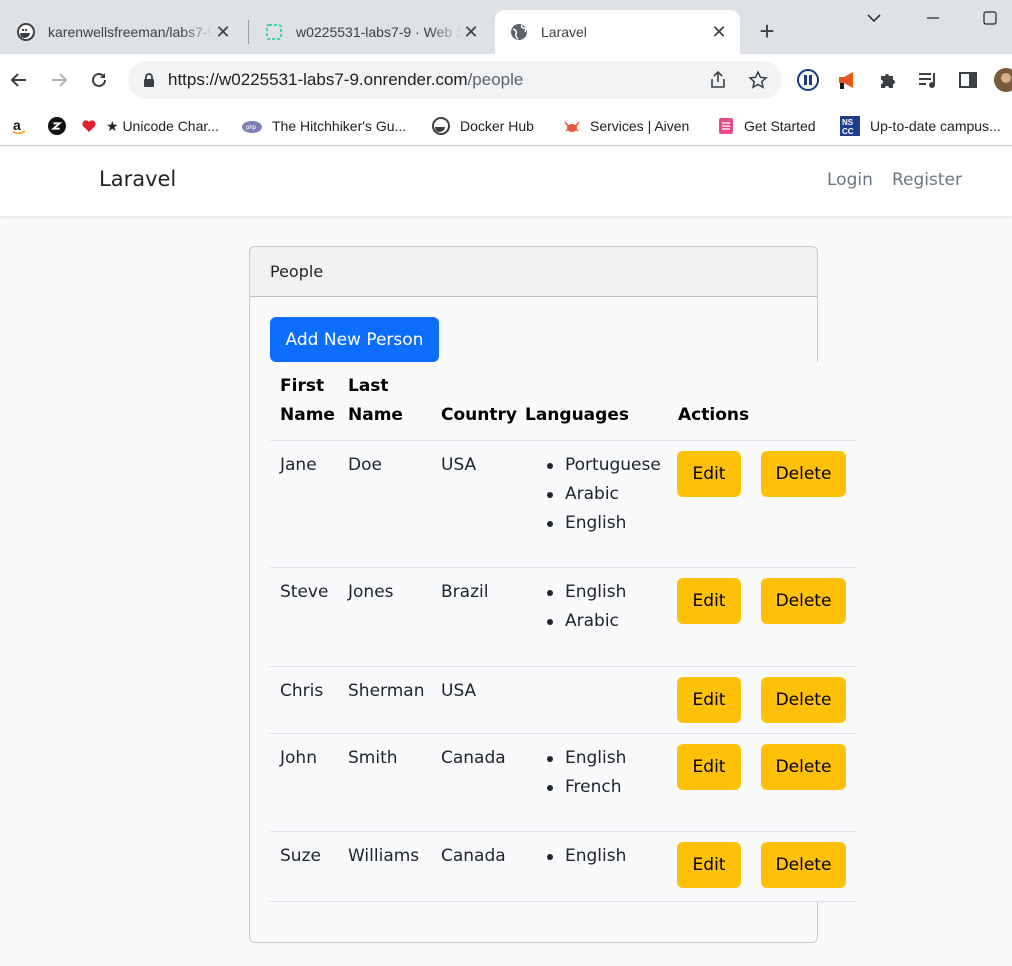  I want to click on header-languages: Languages, so click(577, 415).